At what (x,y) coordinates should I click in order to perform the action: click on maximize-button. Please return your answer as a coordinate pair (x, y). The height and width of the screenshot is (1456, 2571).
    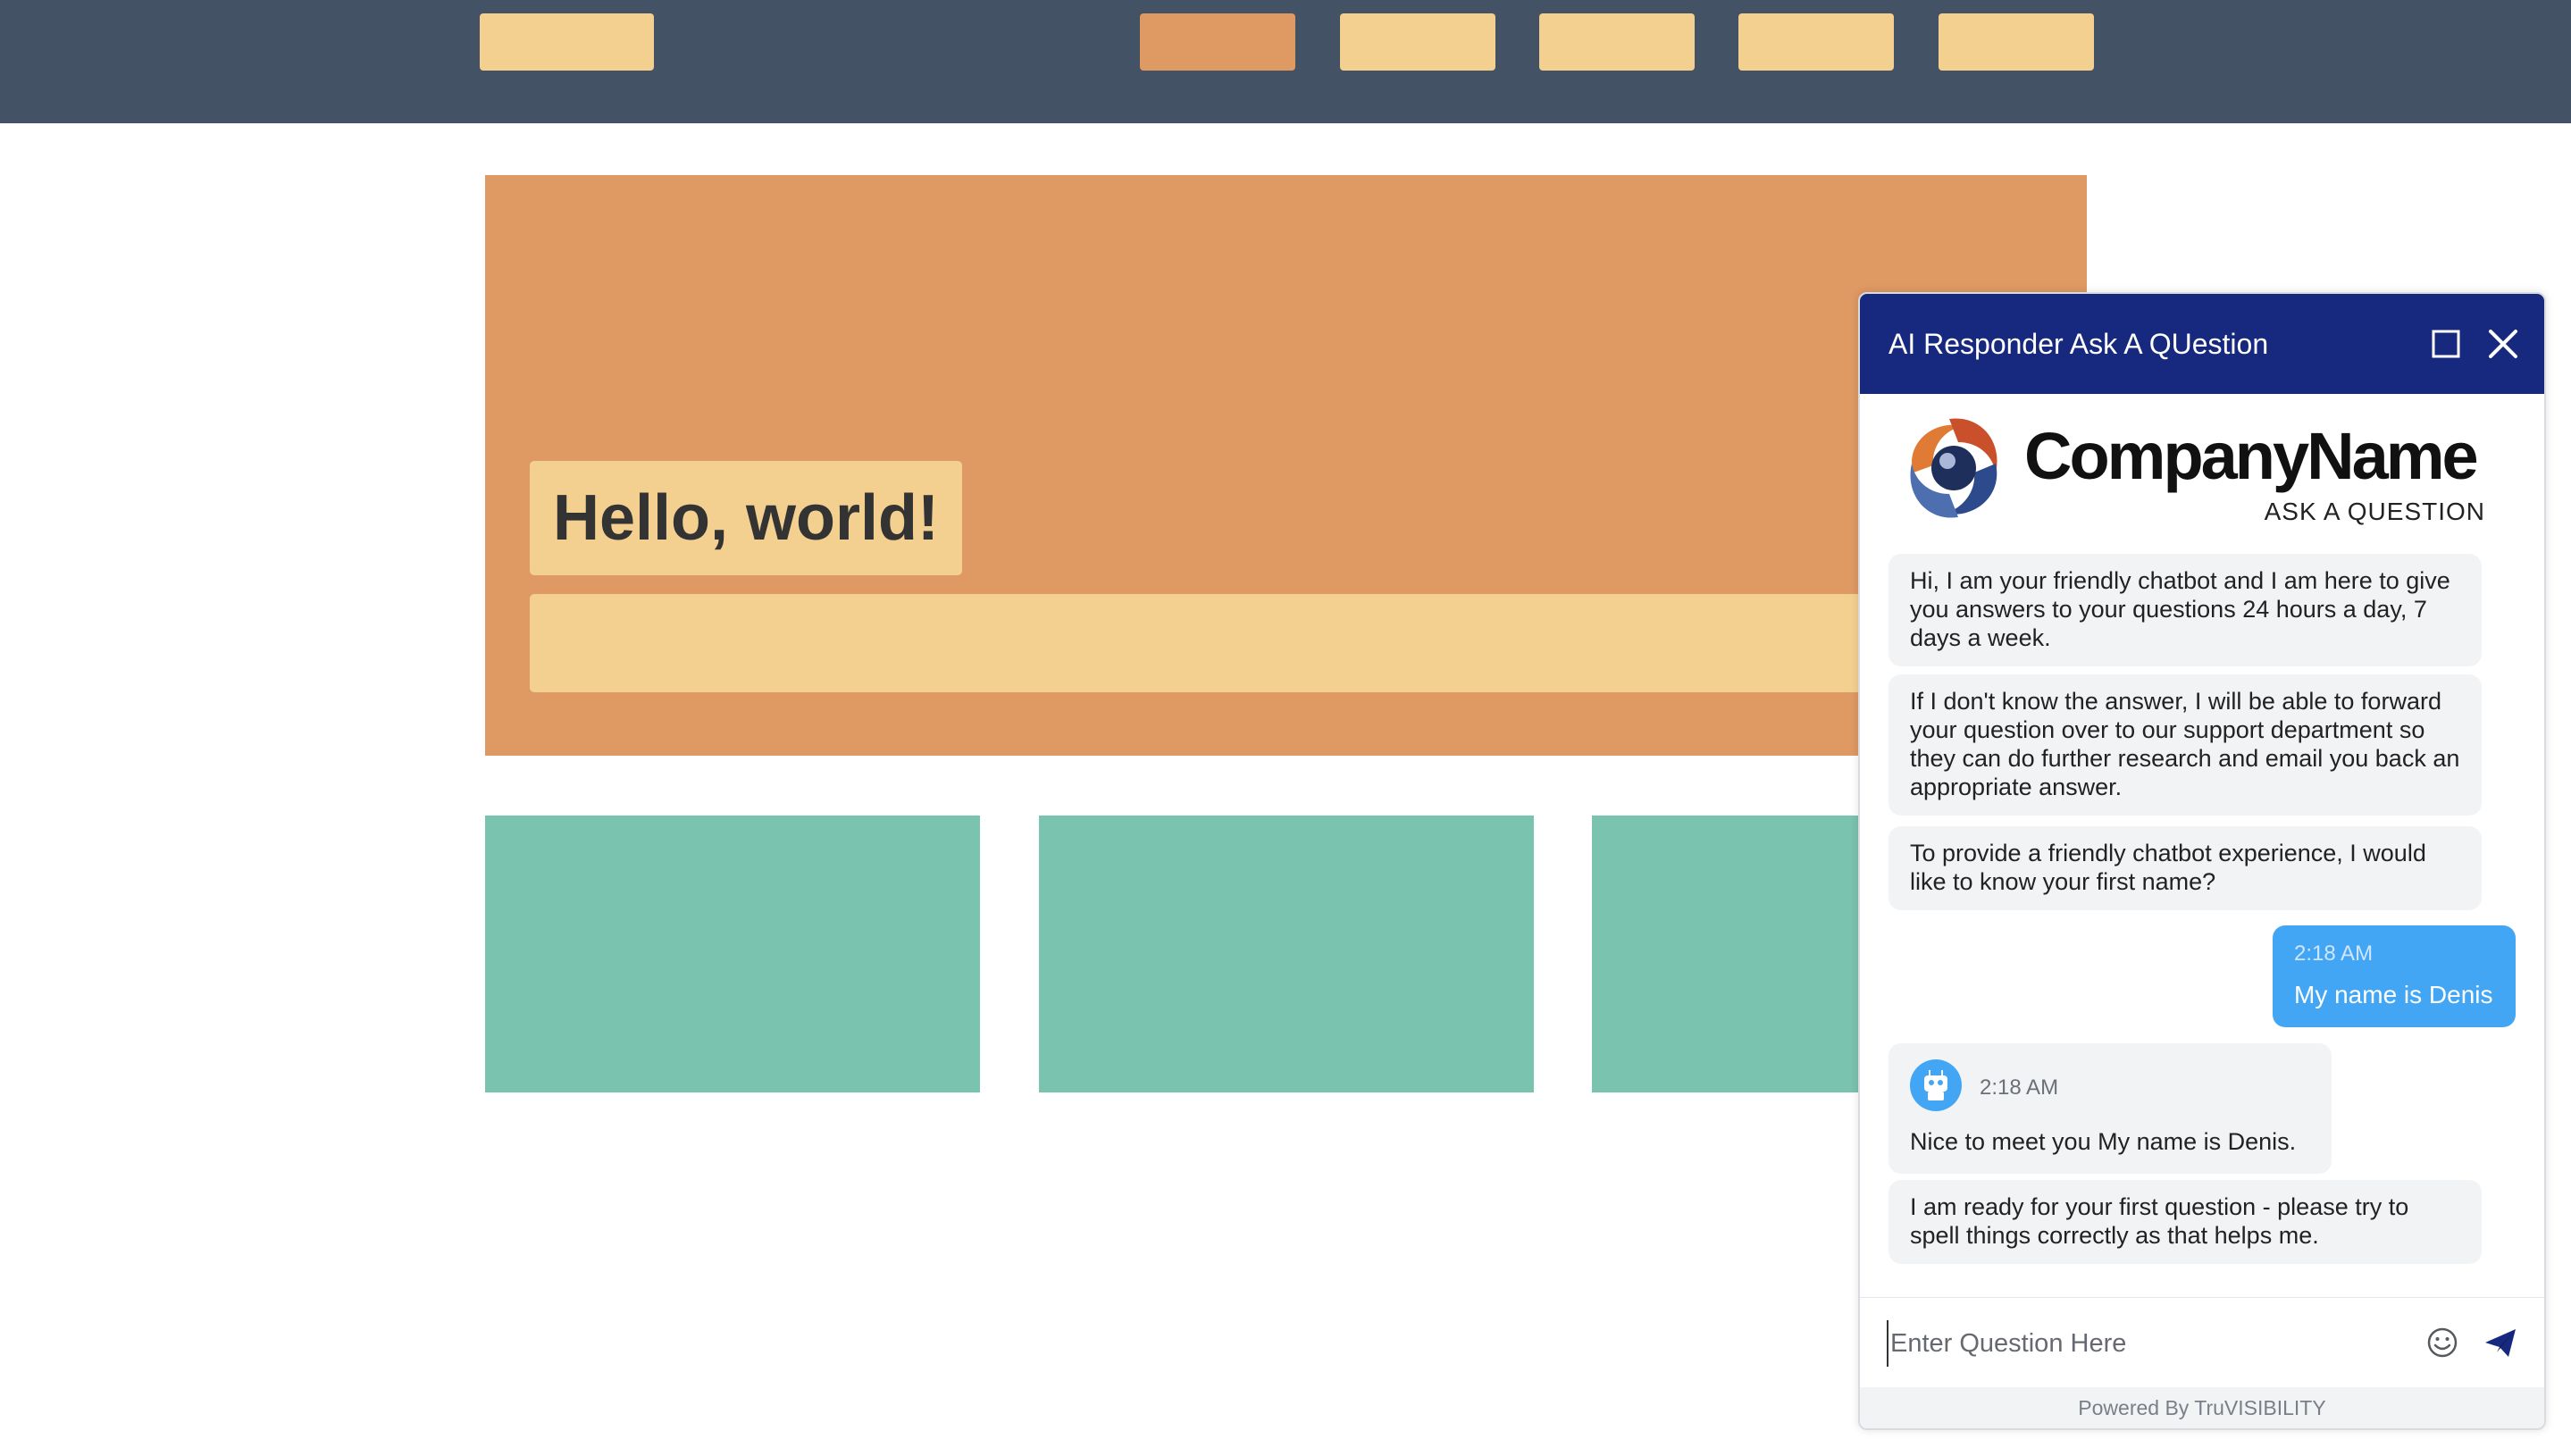
    Looking at the image, I should click on (2446, 344).